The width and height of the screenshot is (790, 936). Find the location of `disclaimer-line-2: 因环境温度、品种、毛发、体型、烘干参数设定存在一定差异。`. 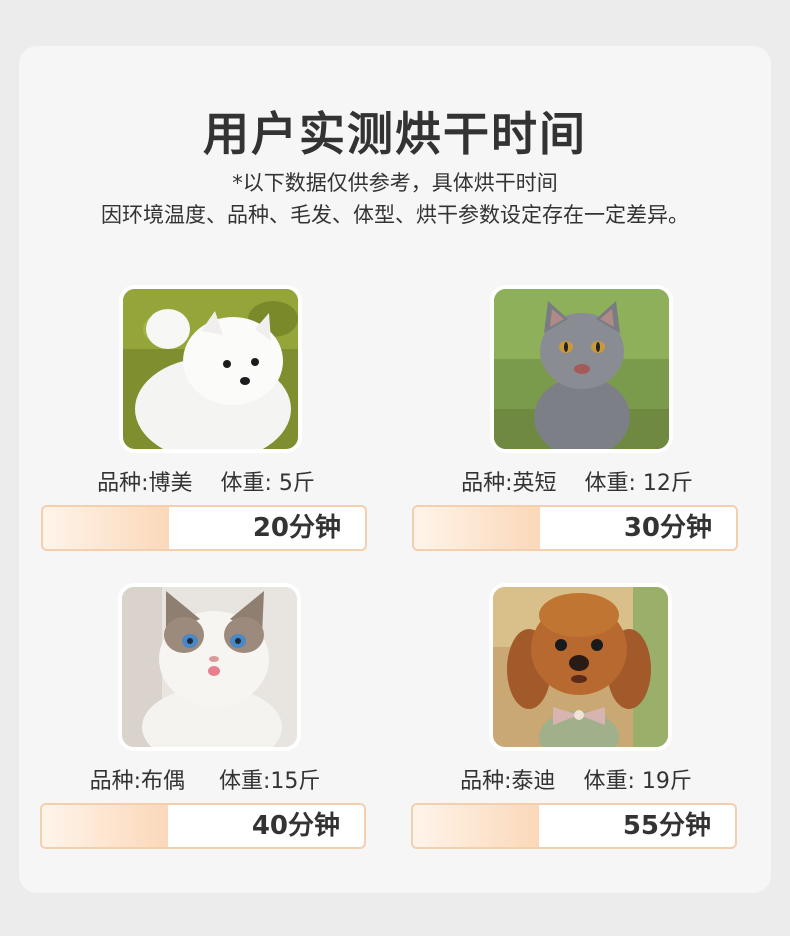

disclaimer-line-2: 因环境温度、品种、毛发、体型、烘干参数设定存在一定差异。 is located at coordinates (395, 215).